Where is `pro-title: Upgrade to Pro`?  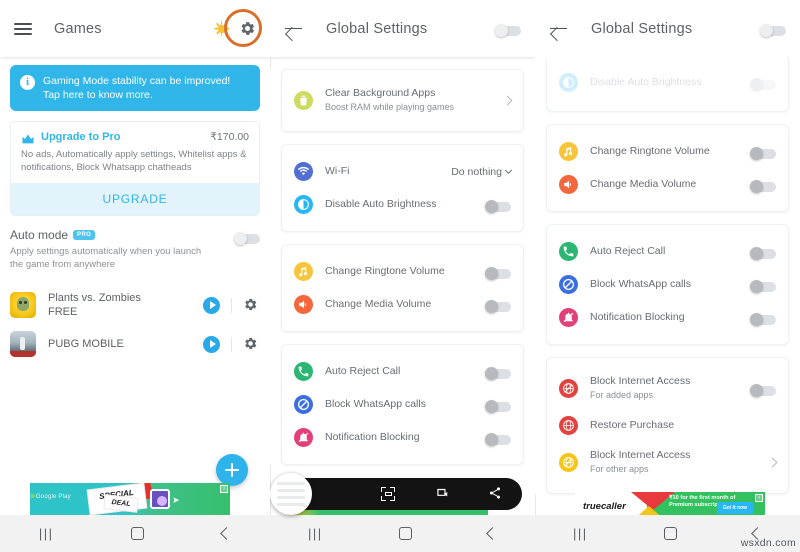
pro-title: Upgrade to Pro is located at coordinates (81, 137).